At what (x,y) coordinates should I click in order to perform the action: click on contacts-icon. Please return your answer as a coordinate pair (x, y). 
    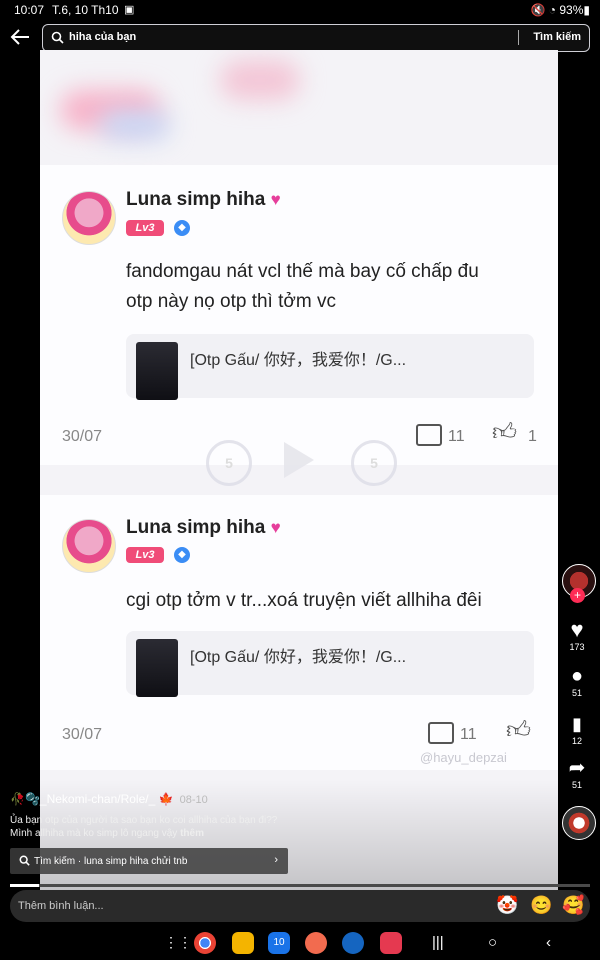
    Looking at the image, I should click on (316, 943).